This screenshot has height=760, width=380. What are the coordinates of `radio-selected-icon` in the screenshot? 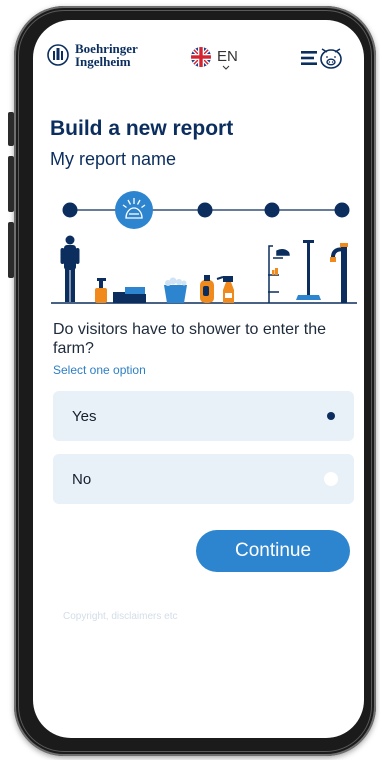 It's located at (331, 416).